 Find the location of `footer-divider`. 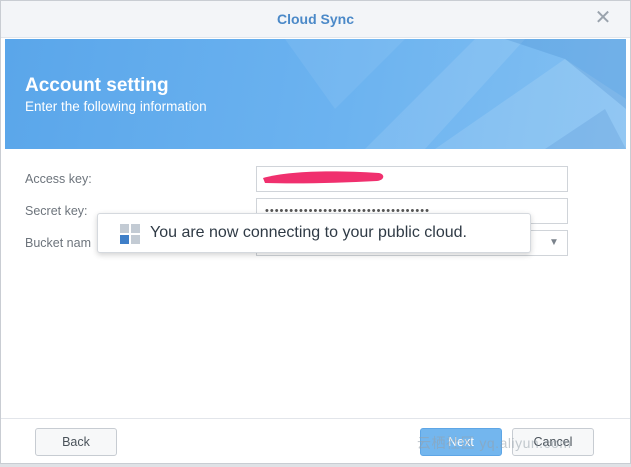

footer-divider is located at coordinates (315, 418).